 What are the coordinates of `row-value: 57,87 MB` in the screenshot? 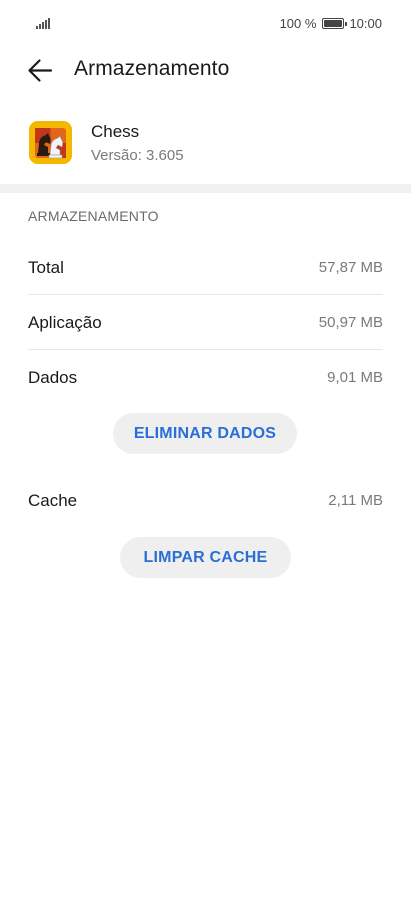 It's located at (350, 267).